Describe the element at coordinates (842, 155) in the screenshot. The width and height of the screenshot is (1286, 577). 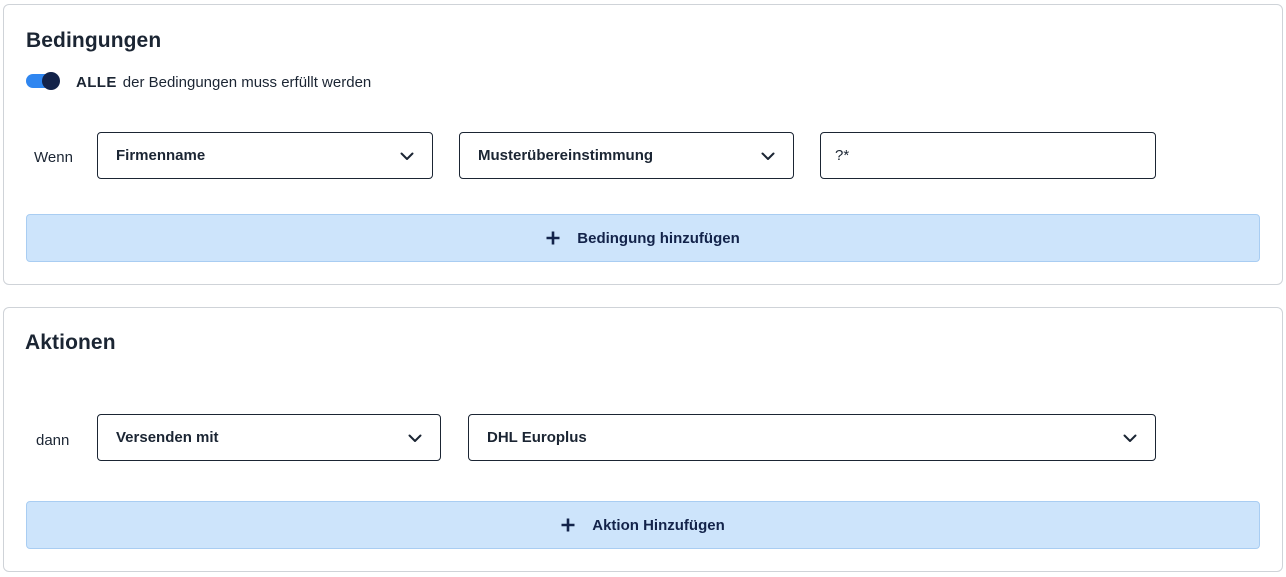
I see `condition-value-text: ?*` at that location.